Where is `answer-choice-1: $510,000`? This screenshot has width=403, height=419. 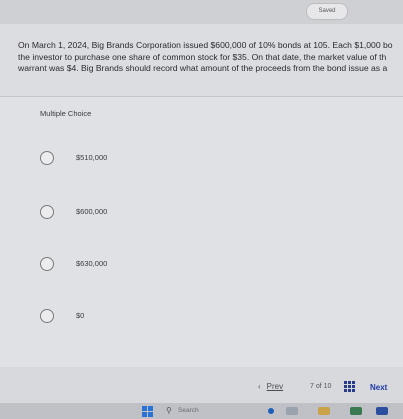
answer-choice-1: $510,000 is located at coordinates (188, 159).